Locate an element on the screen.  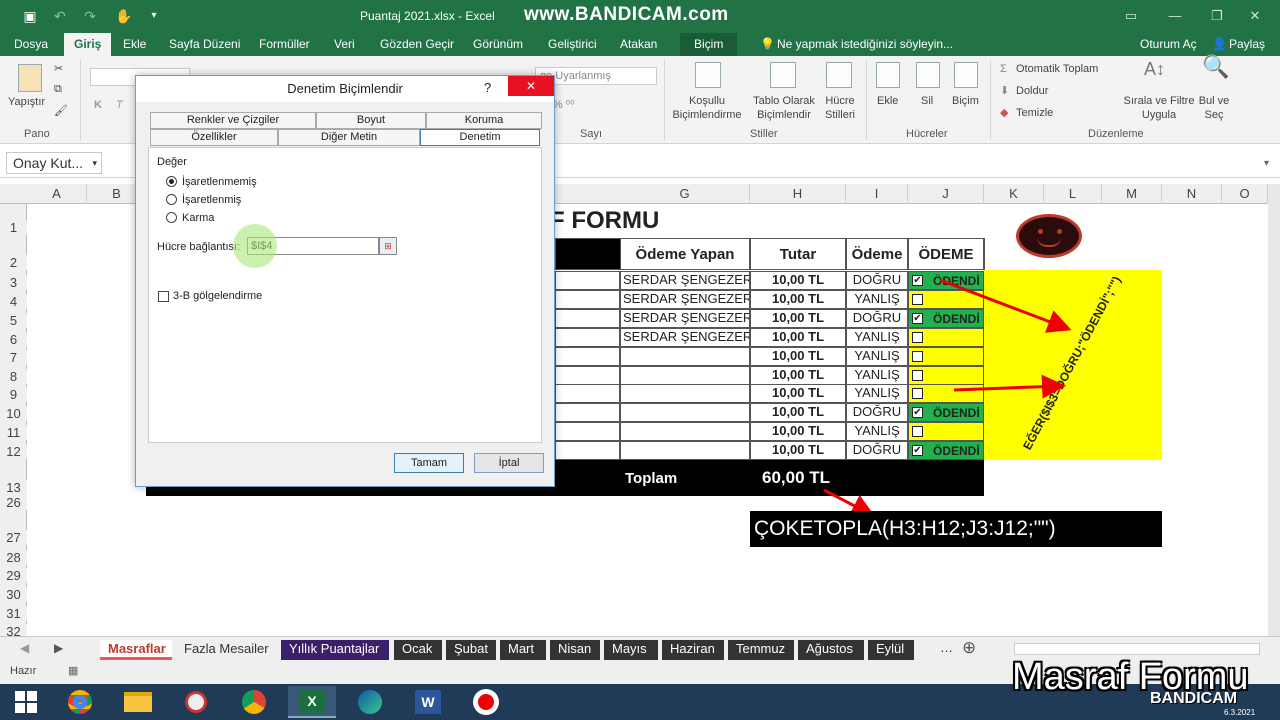
autosum-button: Otomatik Toplam is located at coordinates (1057, 69).